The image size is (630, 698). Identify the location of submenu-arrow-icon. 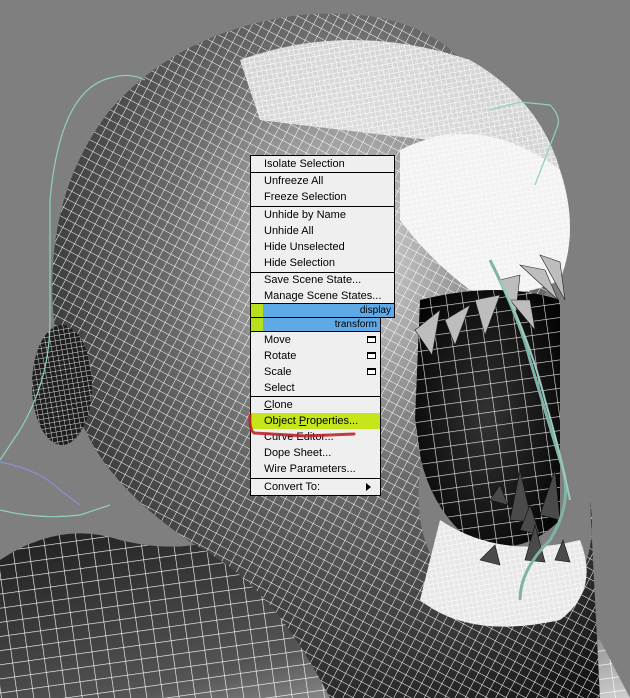
(368, 487).